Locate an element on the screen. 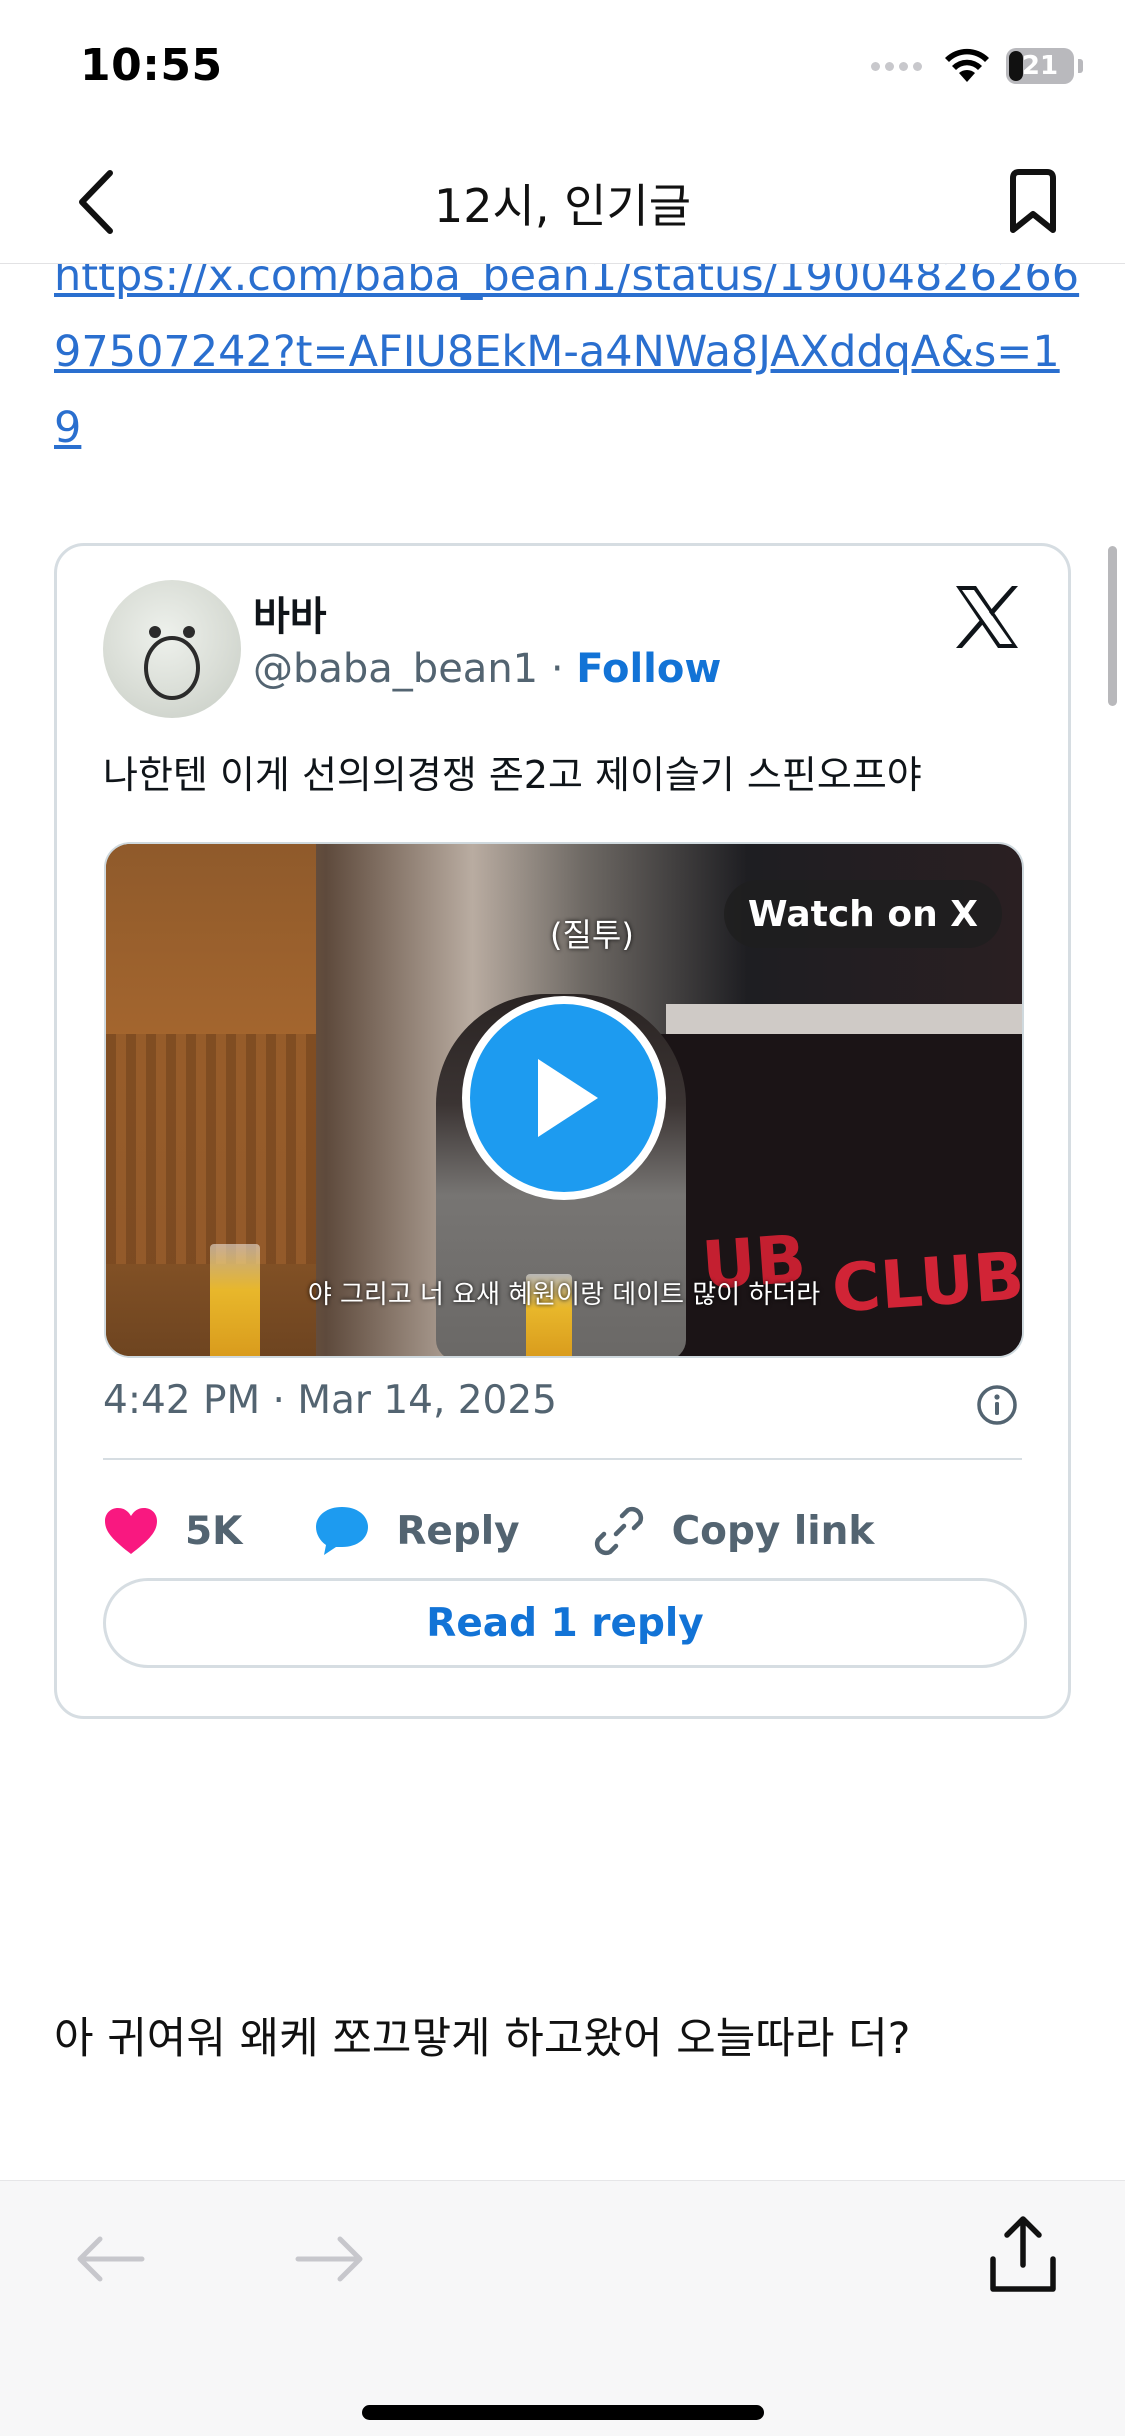 The width and height of the screenshot is (1125, 2436). arrow-right-icon is located at coordinates (329, 2259).